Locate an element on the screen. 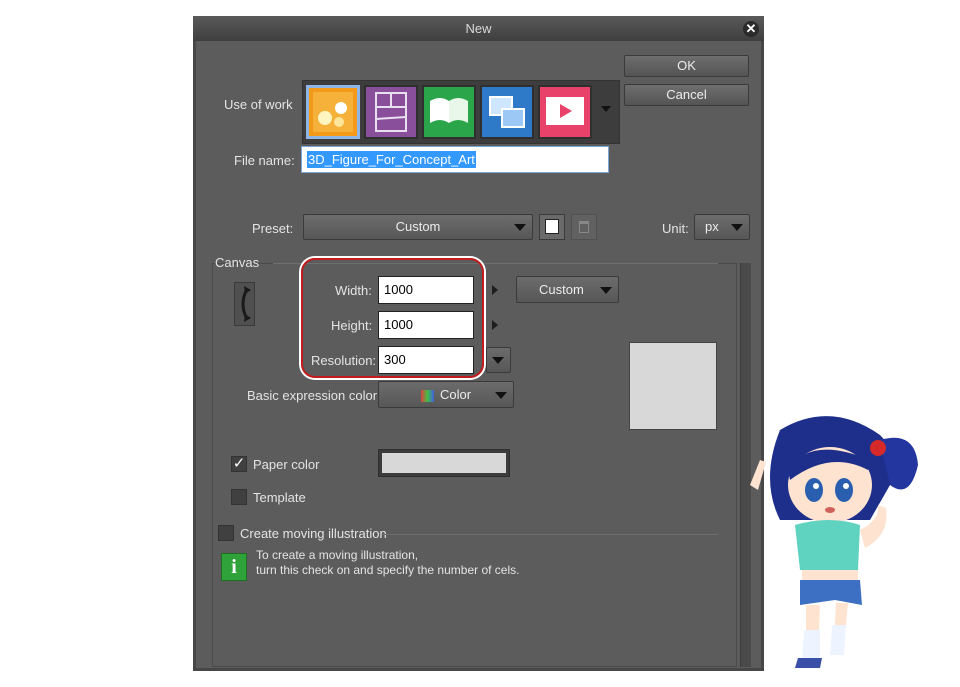  book-icon is located at coordinates (449, 112).